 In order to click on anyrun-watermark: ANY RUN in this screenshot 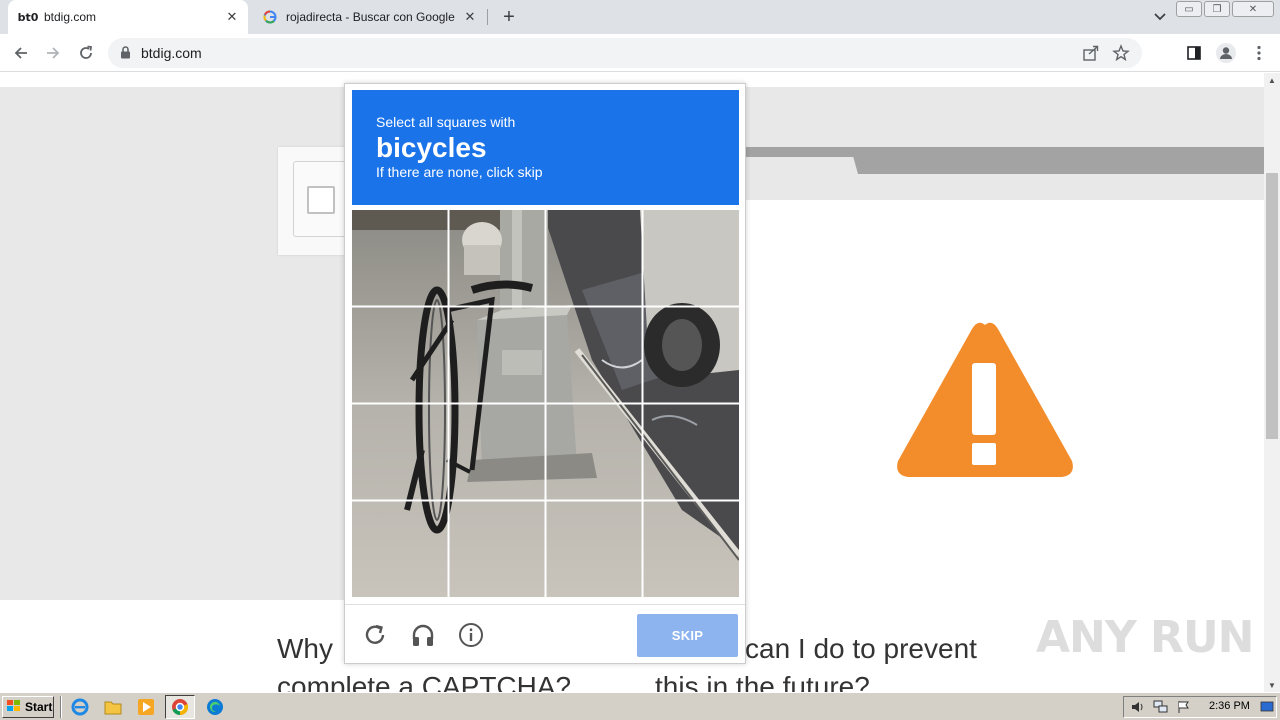, I will do `click(1145, 637)`.